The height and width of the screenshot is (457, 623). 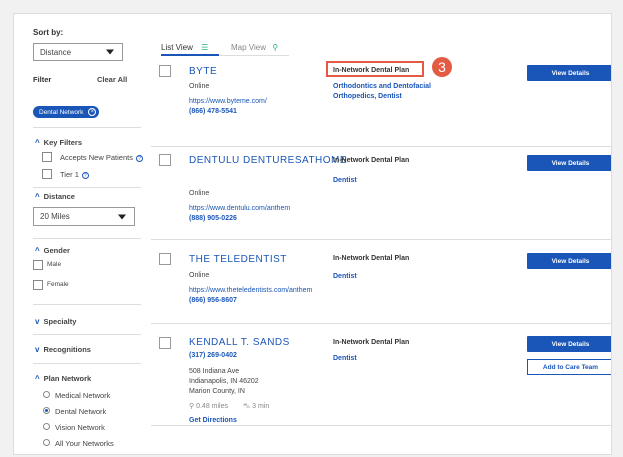 What do you see at coordinates (38, 265) in the screenshot?
I see `male-checkbox` at bounding box center [38, 265].